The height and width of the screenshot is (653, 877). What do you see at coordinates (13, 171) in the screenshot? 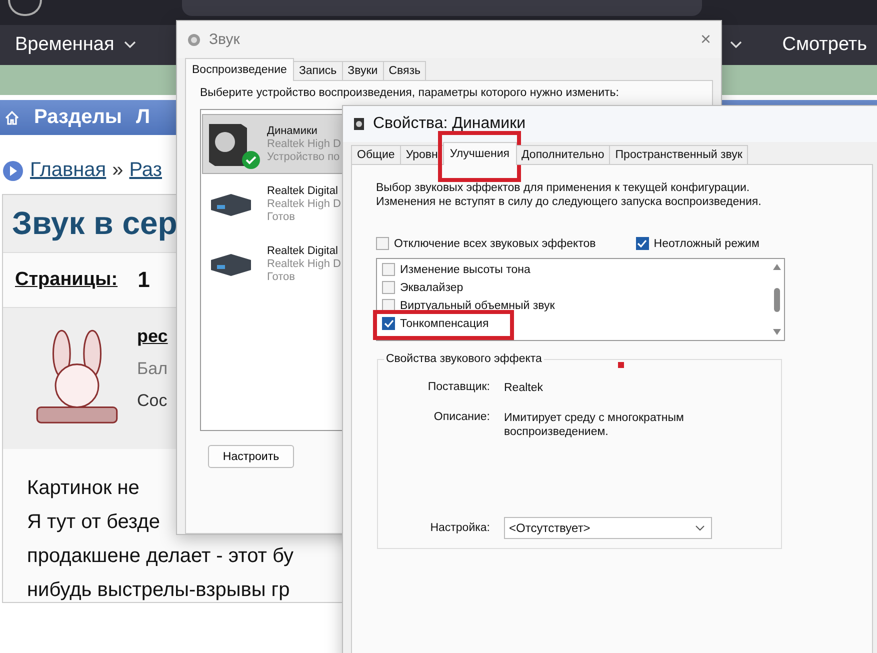
I see `play-icon` at bounding box center [13, 171].